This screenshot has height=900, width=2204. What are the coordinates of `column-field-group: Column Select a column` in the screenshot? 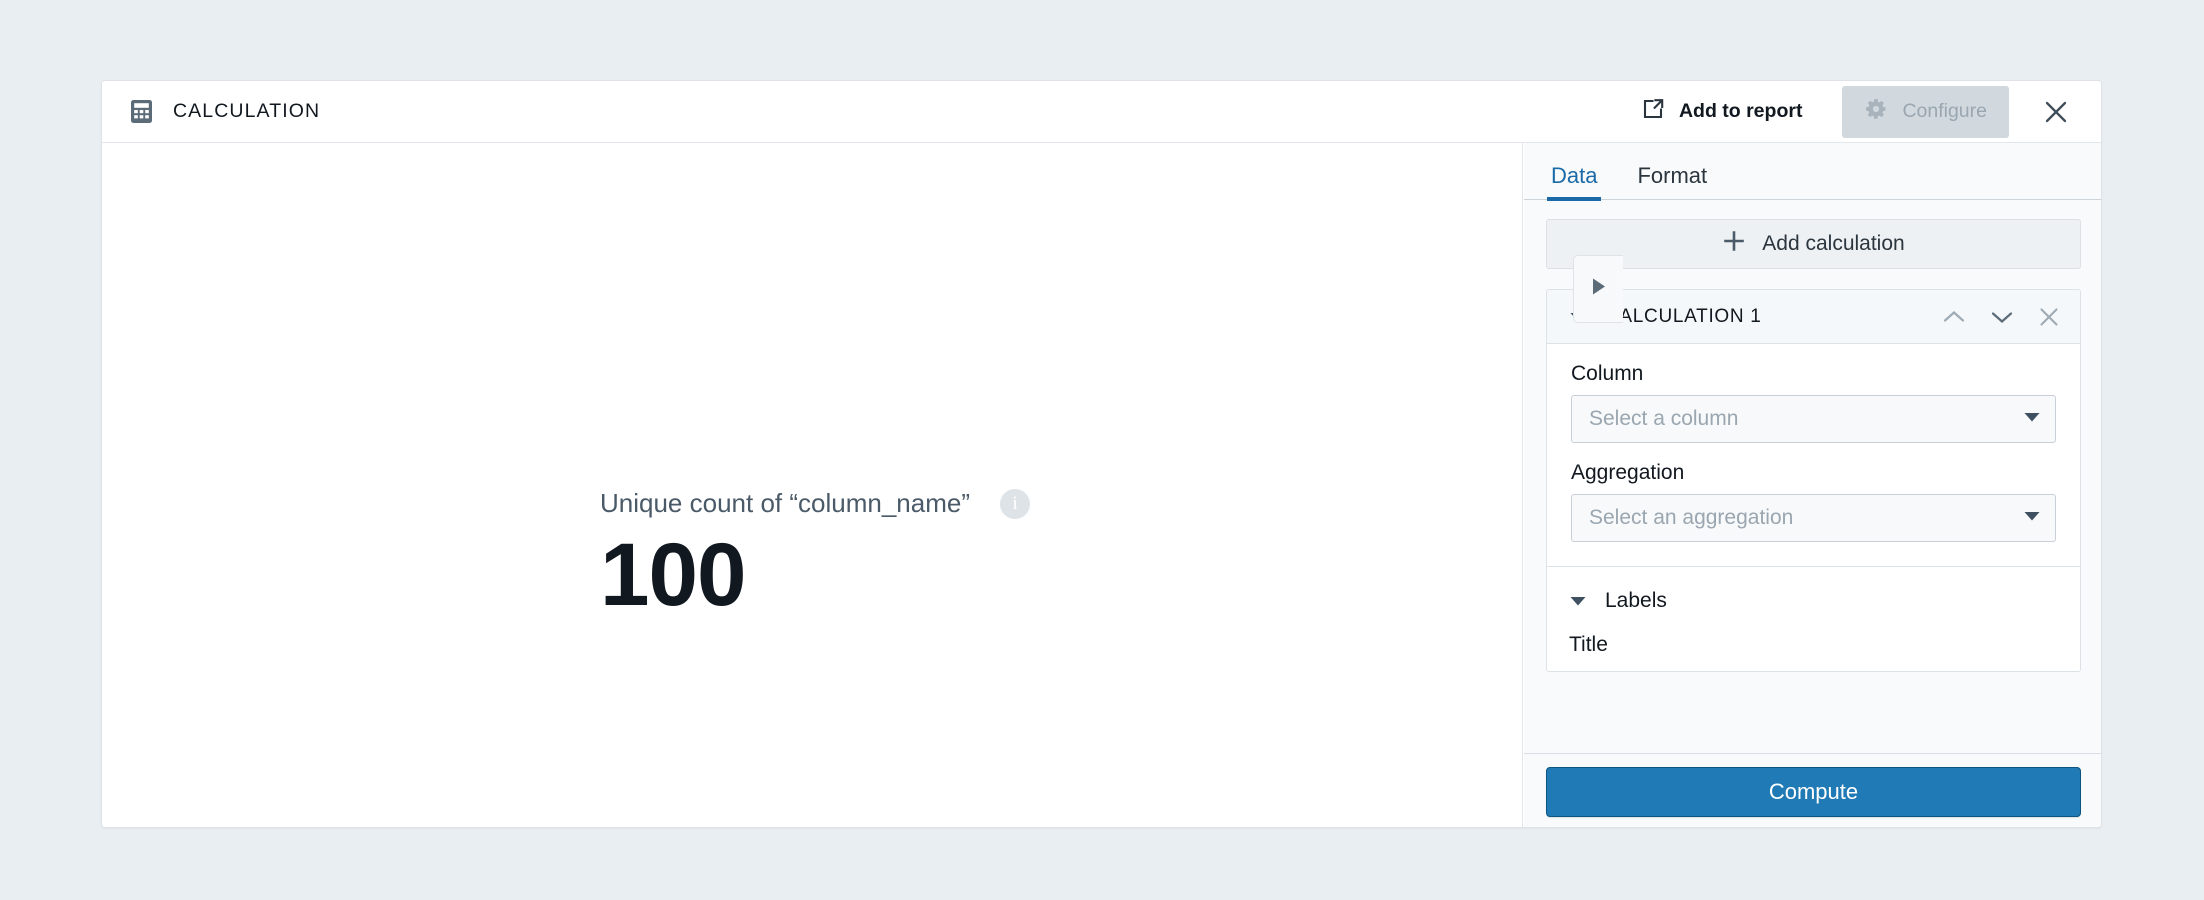 It's located at (1813, 402).